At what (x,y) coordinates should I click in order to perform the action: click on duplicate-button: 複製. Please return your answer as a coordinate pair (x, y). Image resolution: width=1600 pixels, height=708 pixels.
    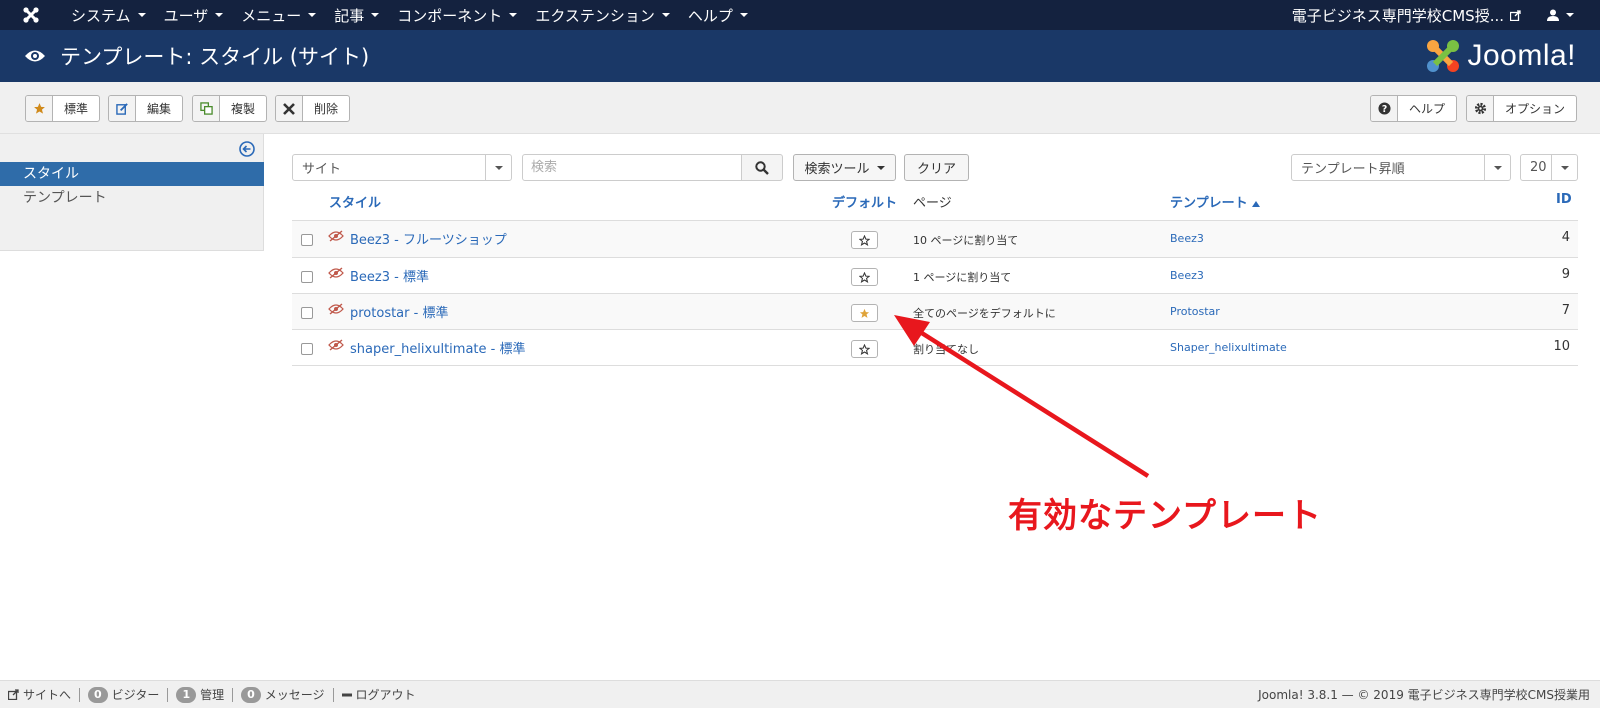
    Looking at the image, I should click on (230, 108).